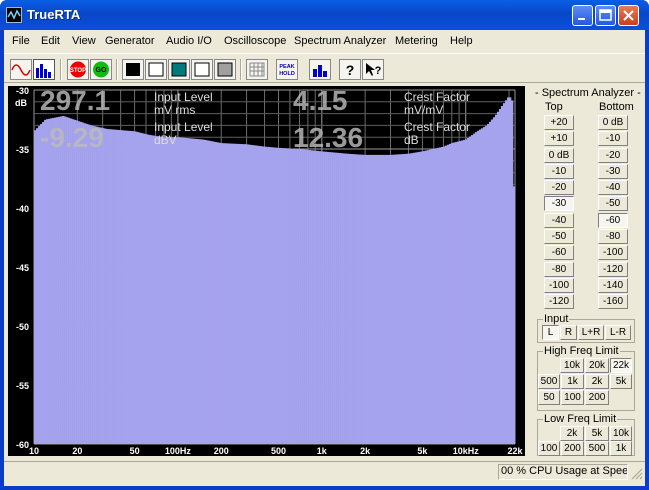  Describe the element at coordinates (101, 69) in the screenshot. I see `go-button: GO` at that location.